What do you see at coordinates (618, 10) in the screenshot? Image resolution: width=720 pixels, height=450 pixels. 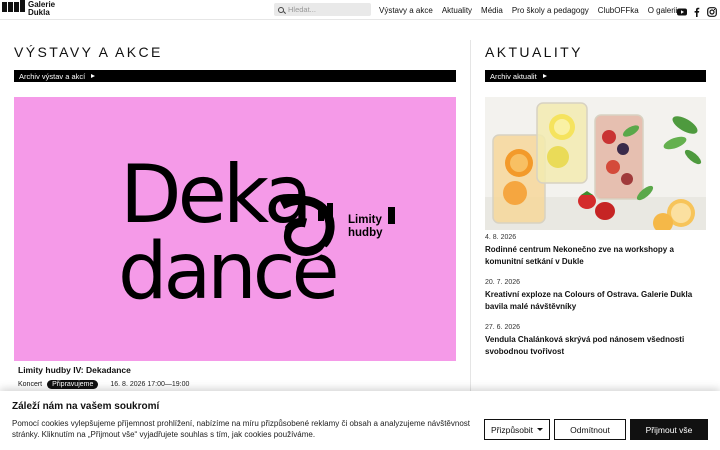 I see `nav-item-cluboffka: ClubOFFka` at bounding box center [618, 10].